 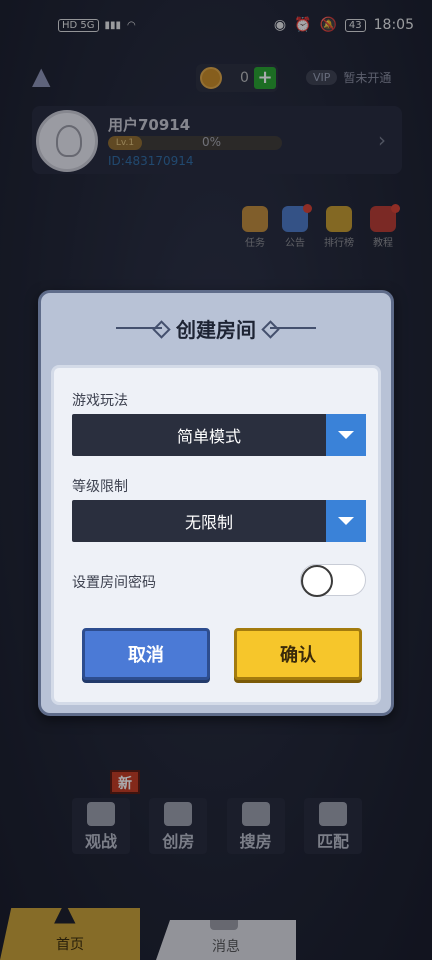 What do you see at coordinates (208, 436) in the screenshot?
I see `mode-select-value: 简单模式` at bounding box center [208, 436].